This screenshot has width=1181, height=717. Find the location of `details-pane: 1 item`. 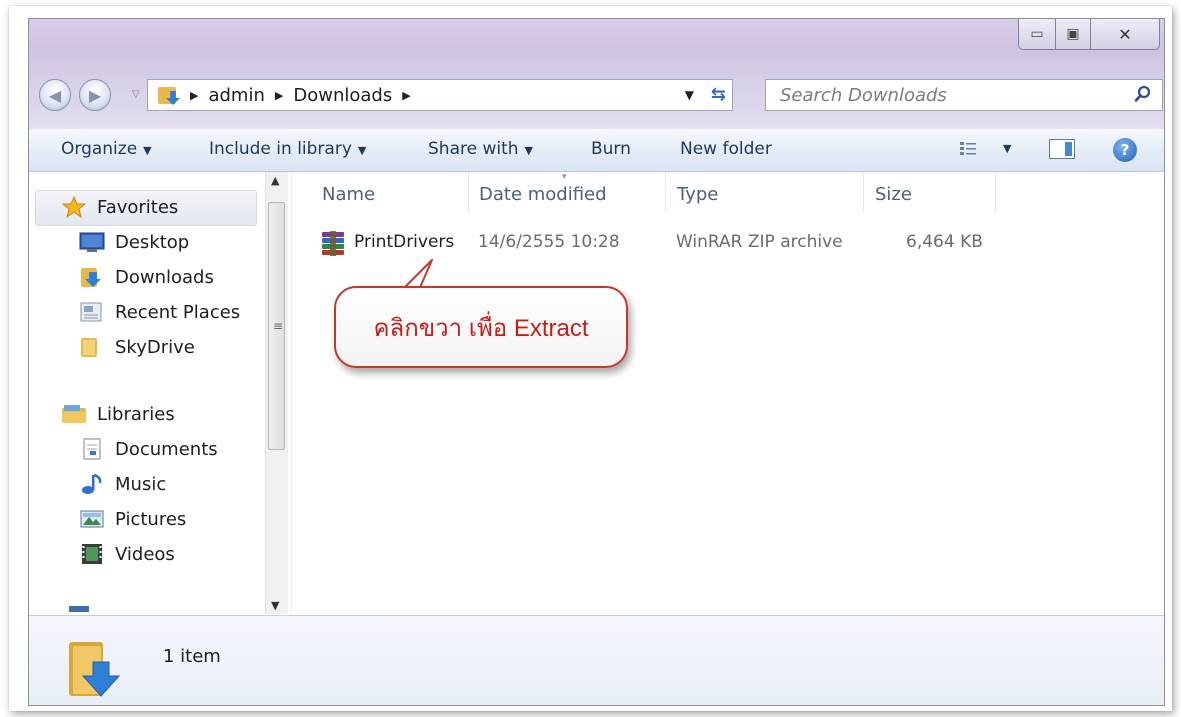

details-pane: 1 item is located at coordinates (596, 660).